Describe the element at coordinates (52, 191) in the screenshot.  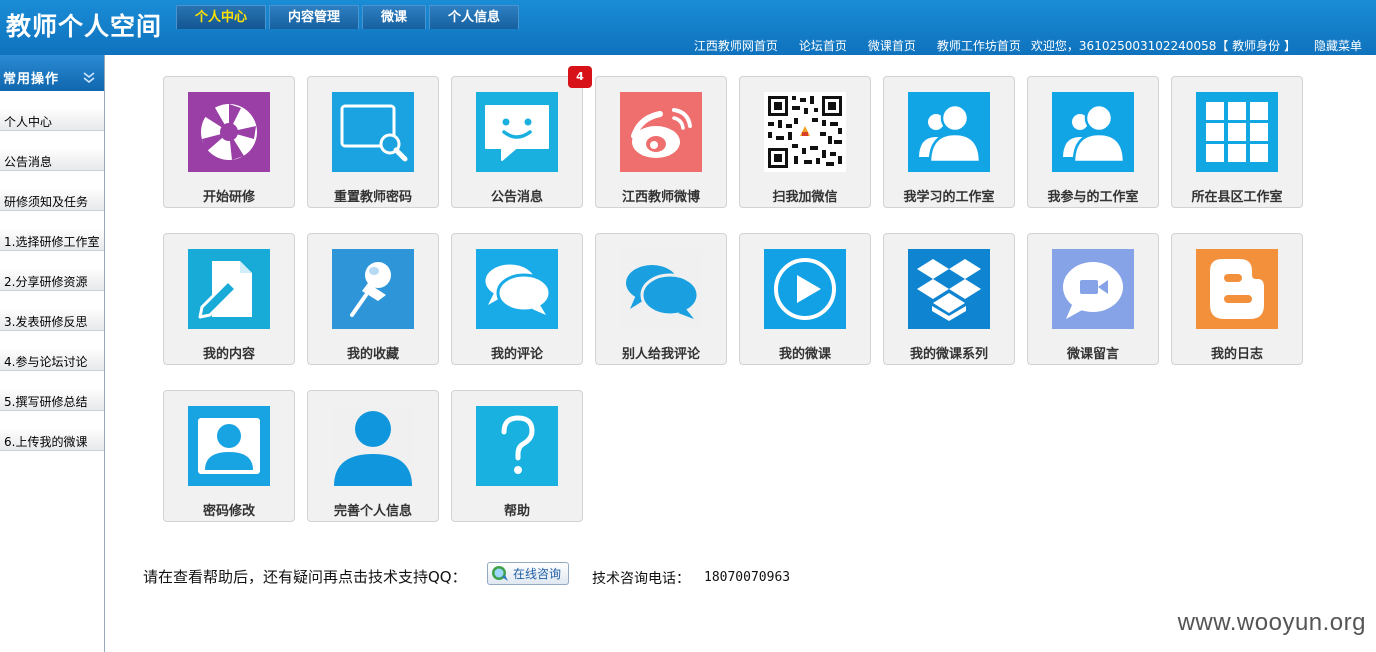
I see `sidebar-item-study-guide: 研修须知及任务` at that location.